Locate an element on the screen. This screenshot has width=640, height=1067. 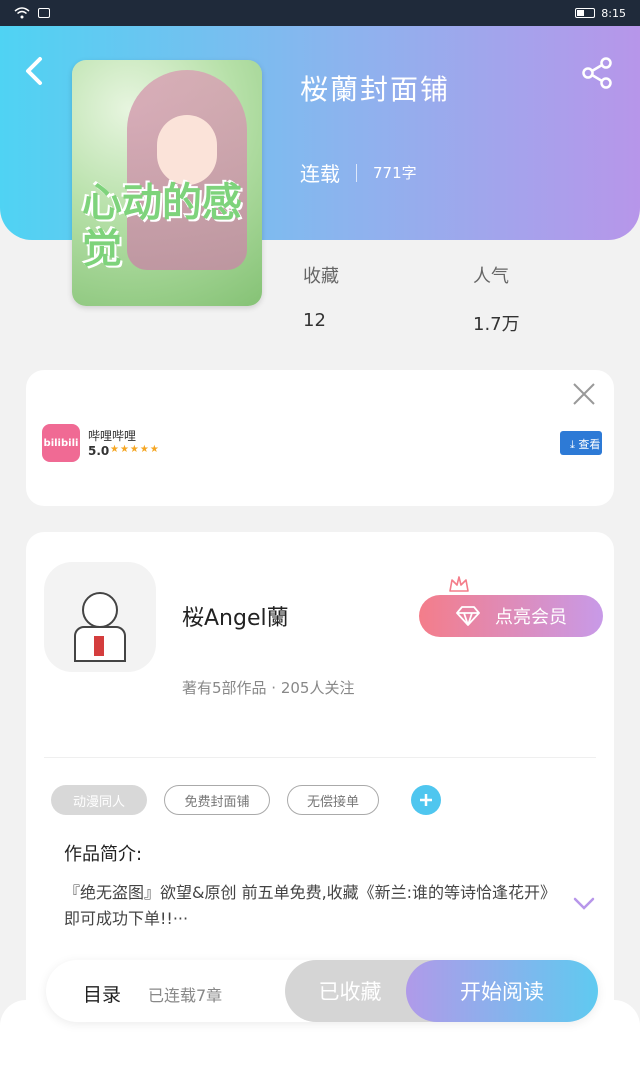
divider is located at coordinates (320, 757).